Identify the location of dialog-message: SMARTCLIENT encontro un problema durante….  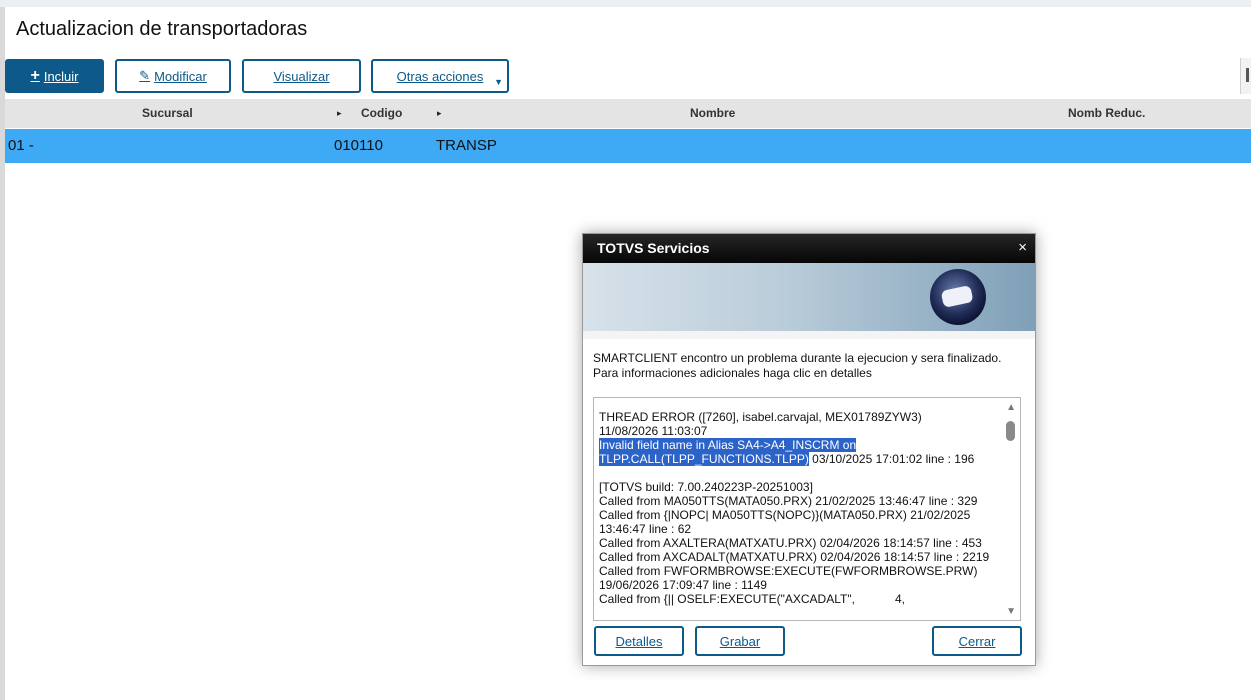
(808, 366).